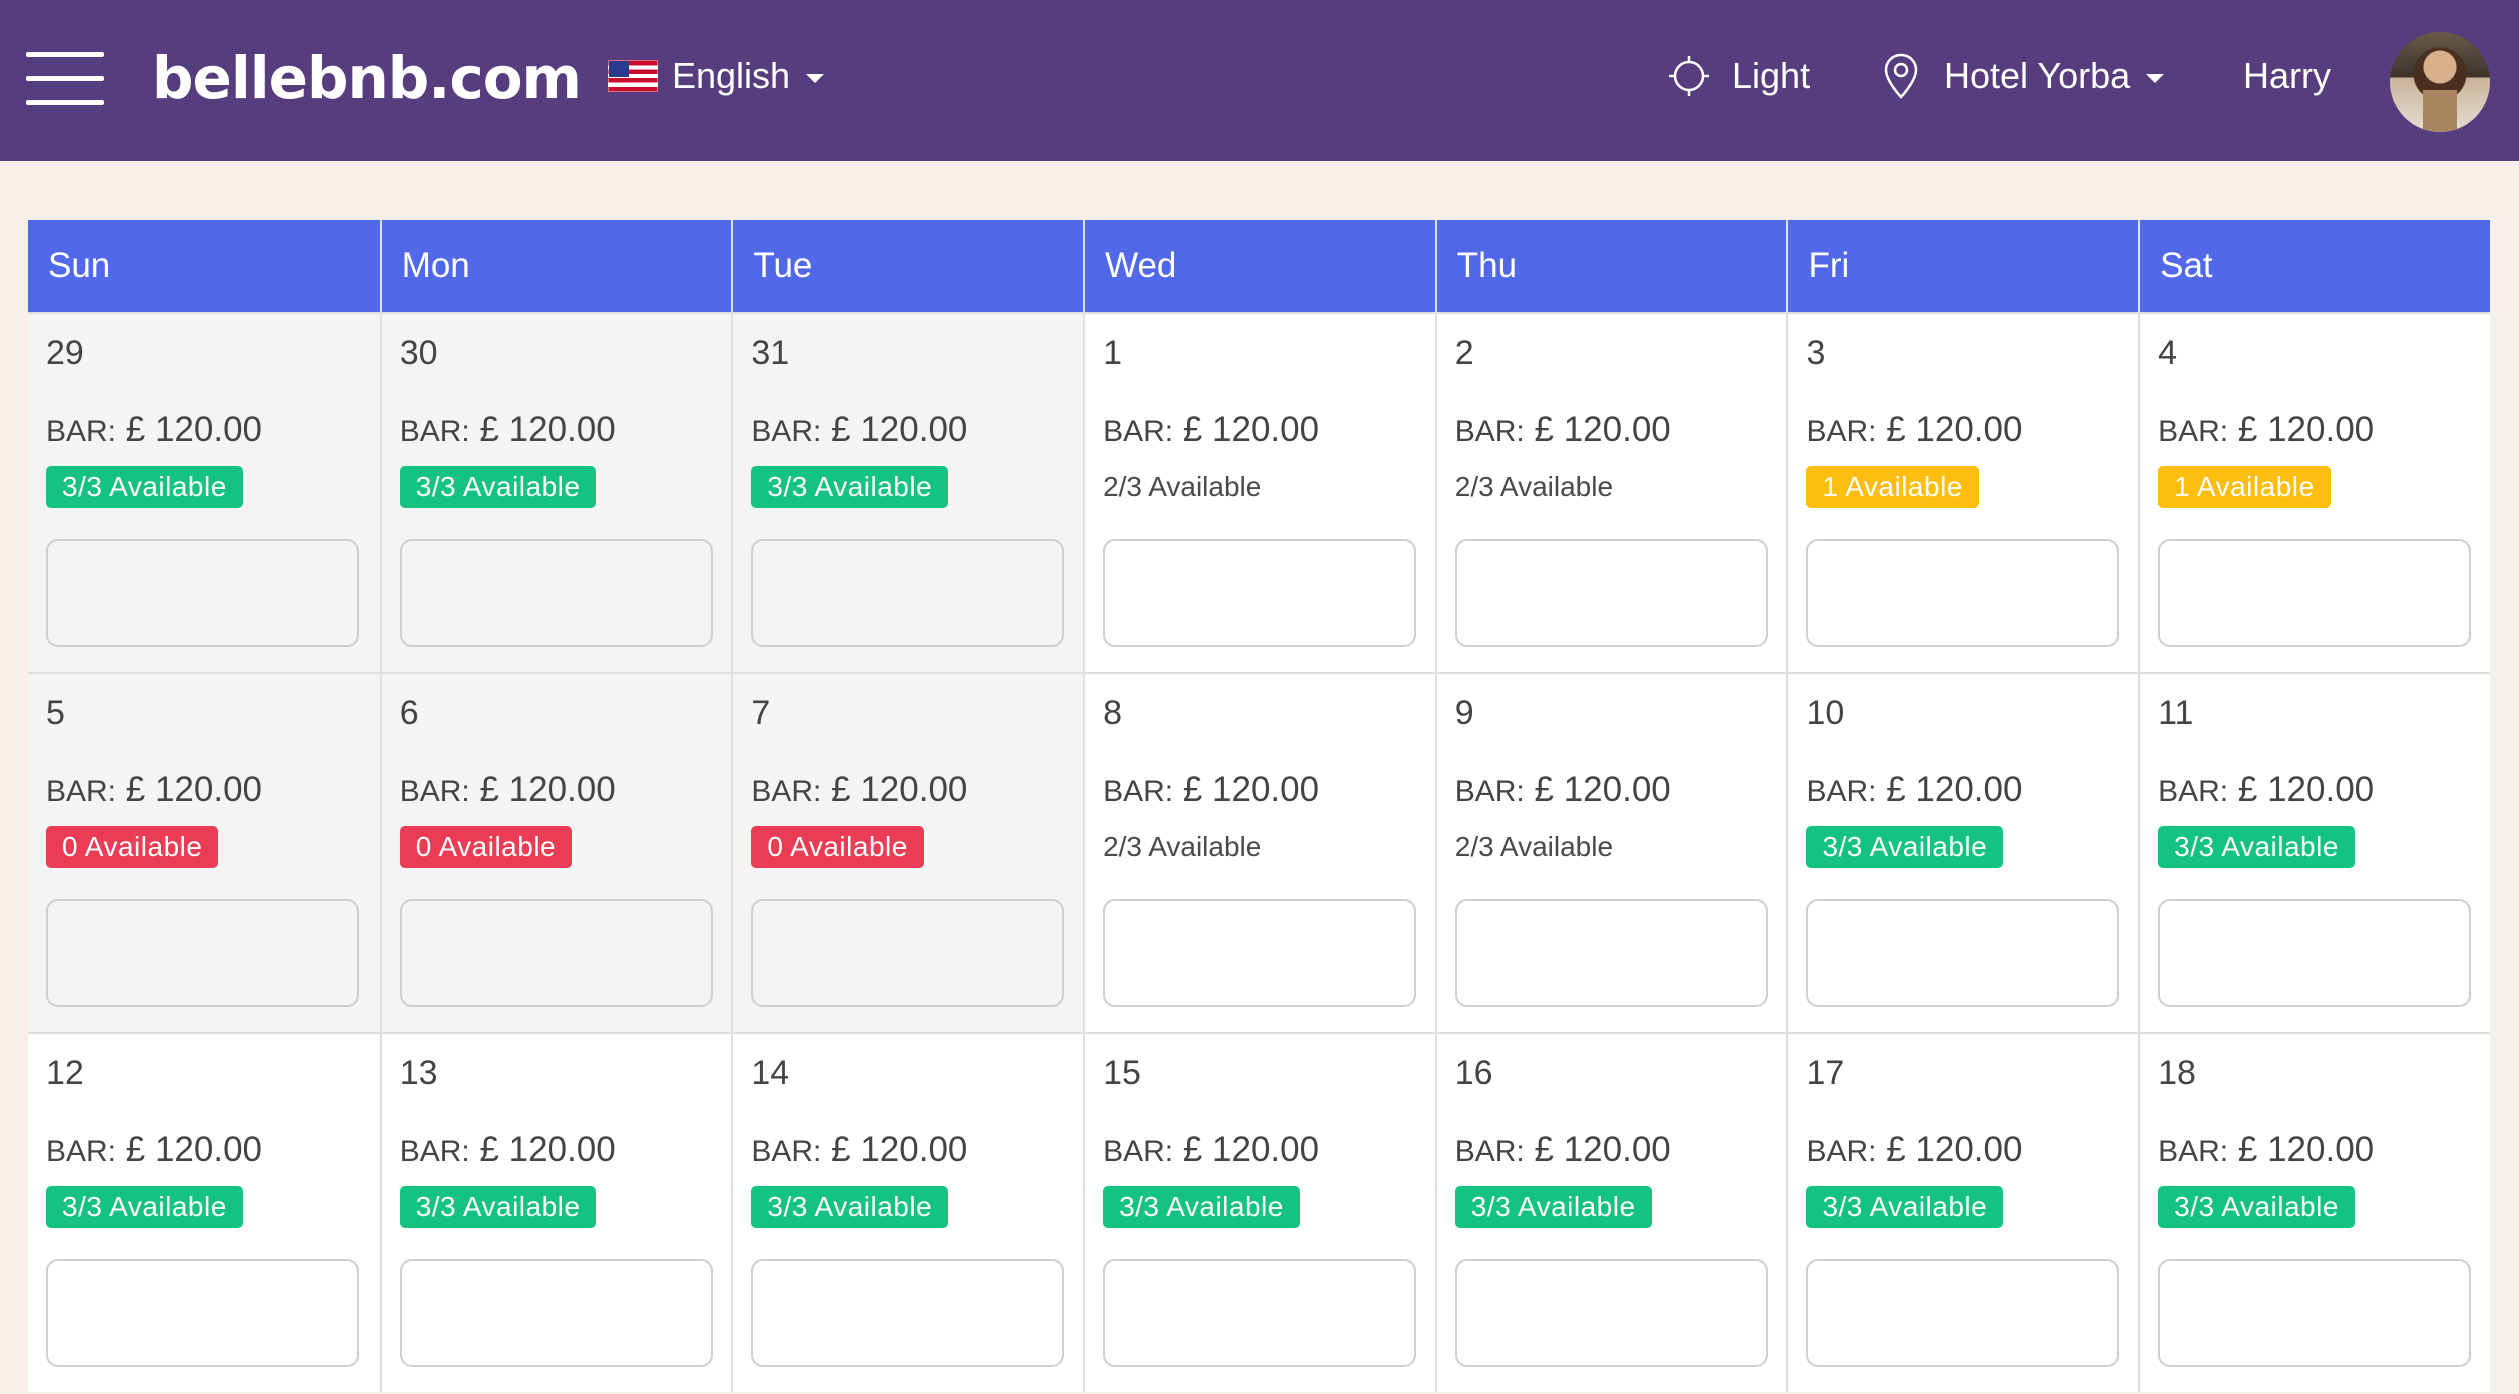  Describe the element at coordinates (770, 353) in the screenshot. I see `day-number: 31` at that location.